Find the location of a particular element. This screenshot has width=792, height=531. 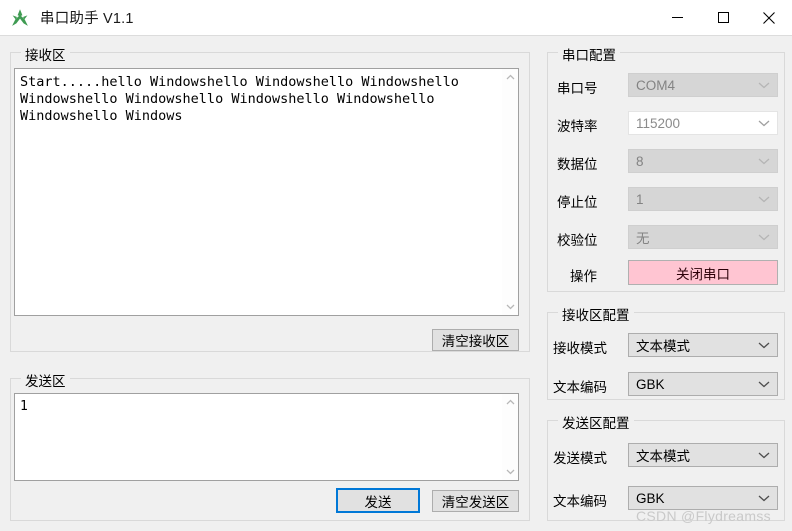

window-controls is located at coordinates (723, 17).